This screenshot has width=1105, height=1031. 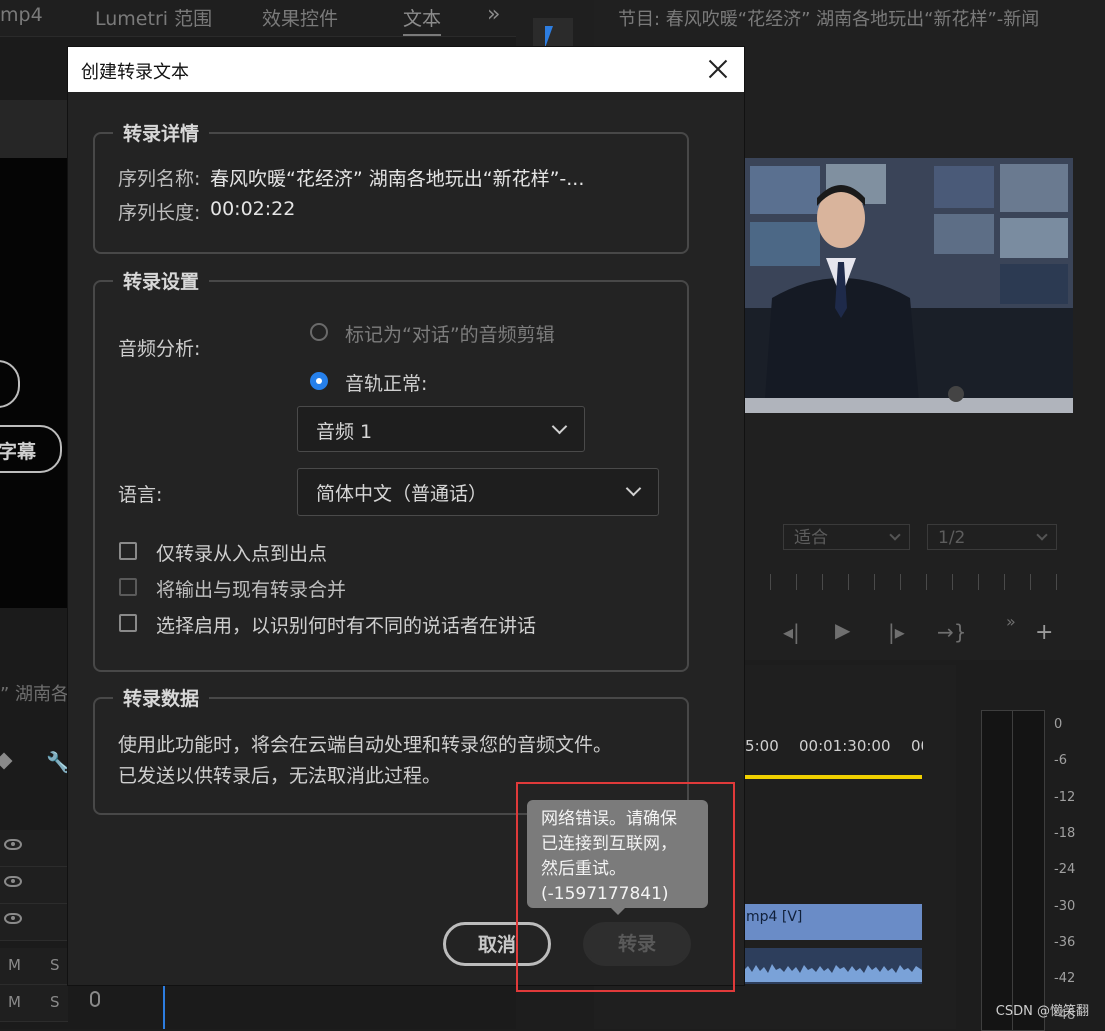 What do you see at coordinates (300, 17) in the screenshot?
I see `tab-effect-controls: 效果控件` at bounding box center [300, 17].